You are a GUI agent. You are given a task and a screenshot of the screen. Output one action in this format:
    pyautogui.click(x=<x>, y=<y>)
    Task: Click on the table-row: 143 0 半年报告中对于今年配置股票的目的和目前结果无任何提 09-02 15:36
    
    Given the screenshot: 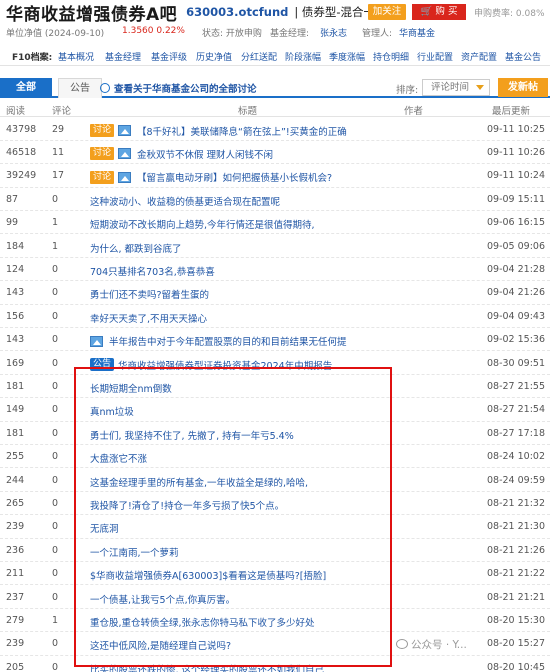 What is the action you would take?
    pyautogui.click(x=275, y=340)
    